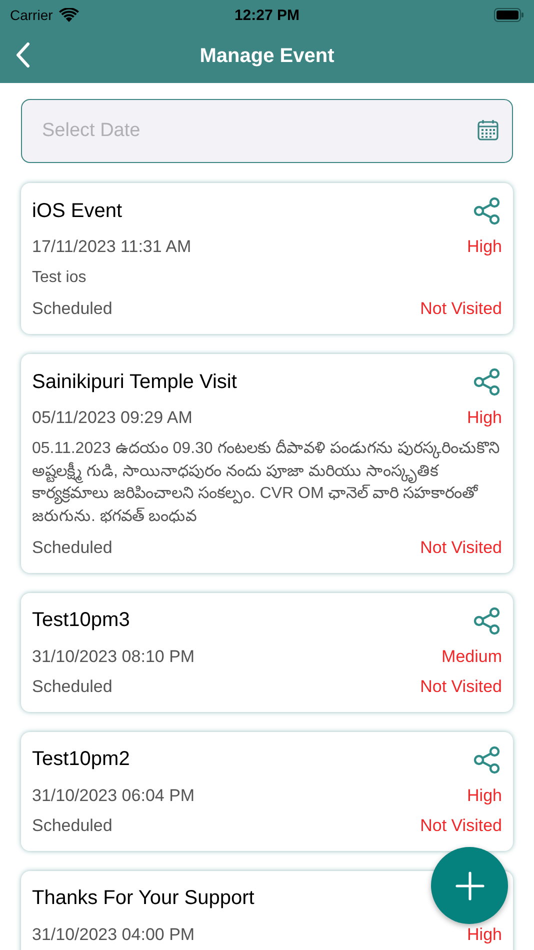 This screenshot has height=950, width=534. I want to click on event-title: Test10pm2, so click(81, 760).